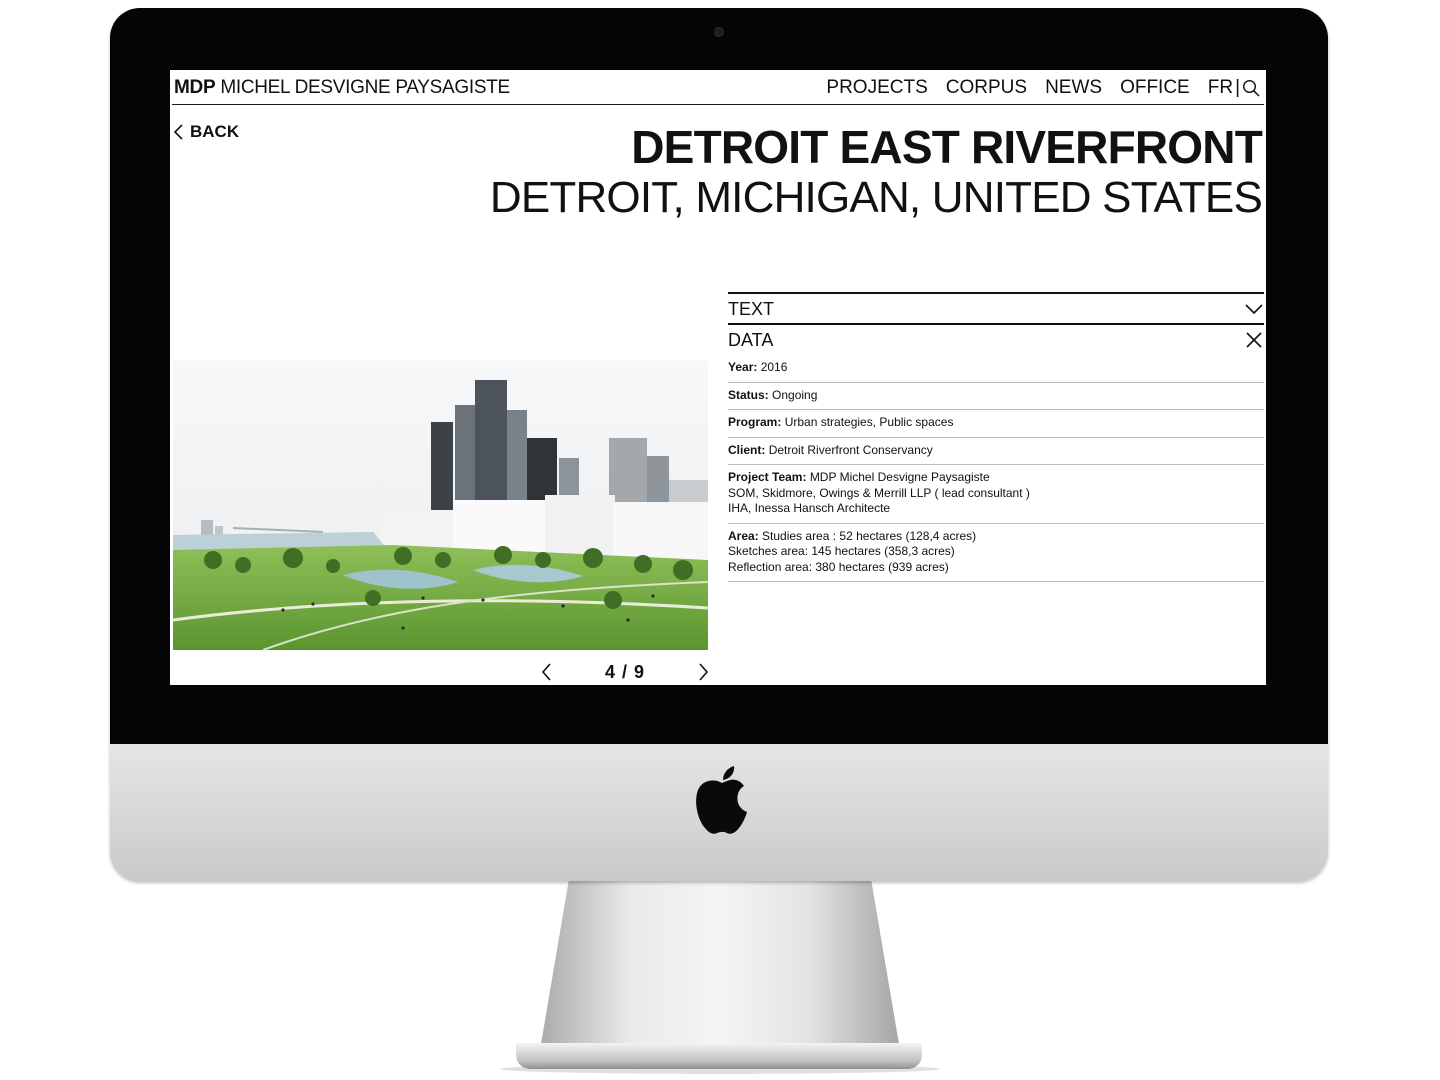 This screenshot has width=1440, height=1080. I want to click on accordion-text-label: TEXT, so click(751, 309).